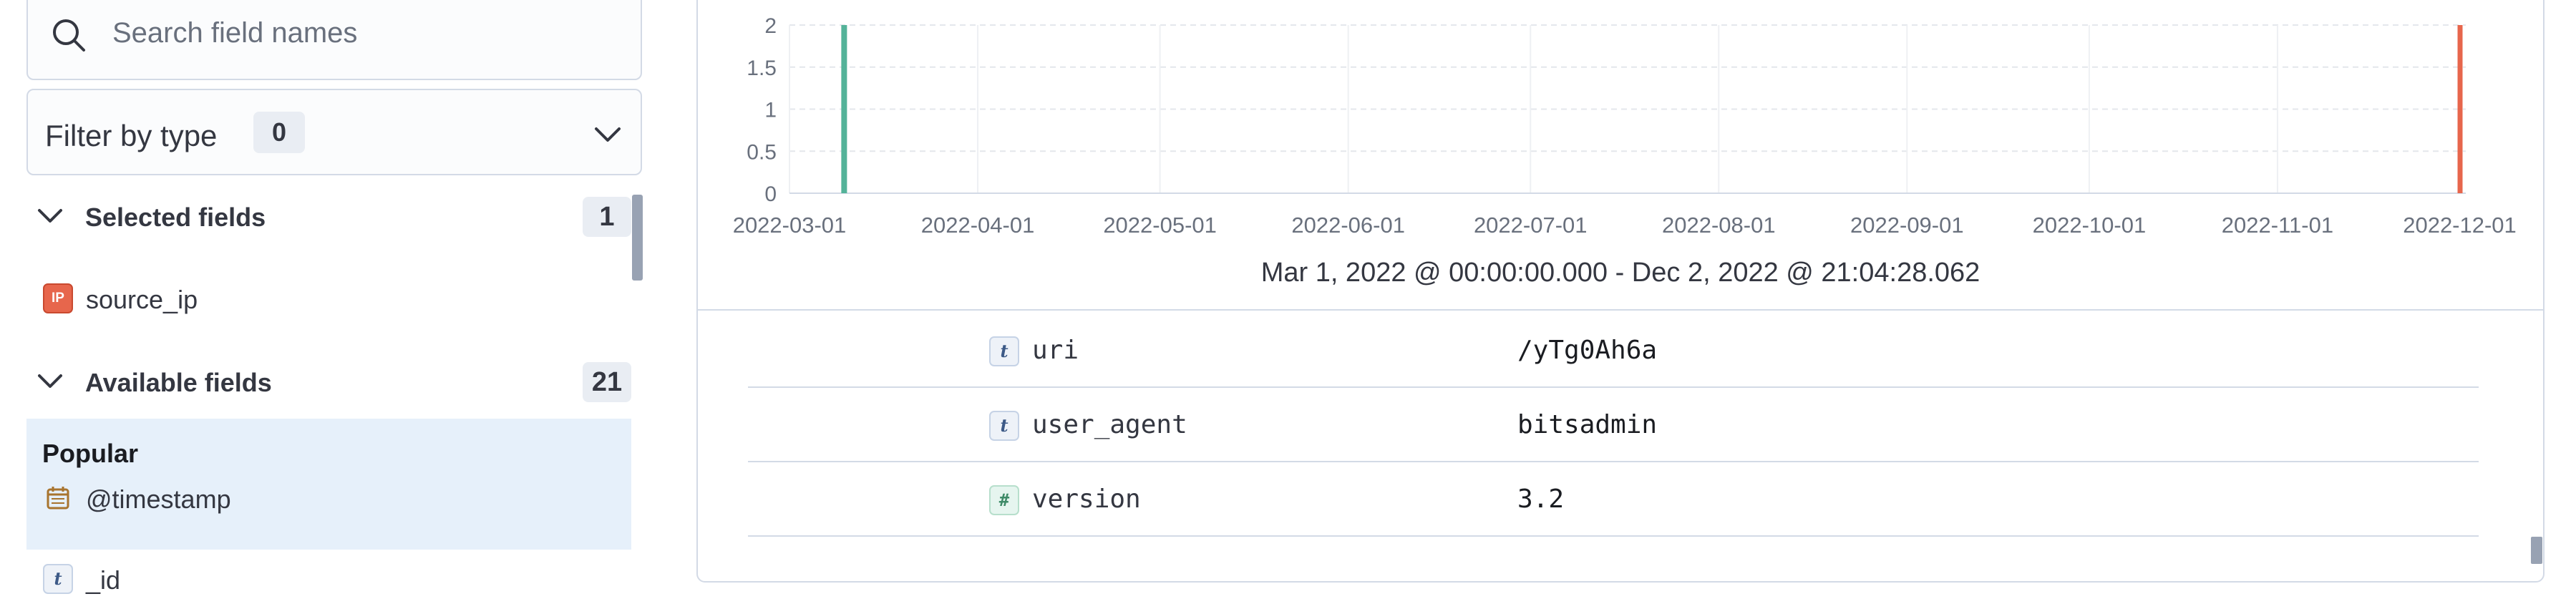 This screenshot has width=2576, height=609. I want to click on y-tick-label: 1.5, so click(762, 68).